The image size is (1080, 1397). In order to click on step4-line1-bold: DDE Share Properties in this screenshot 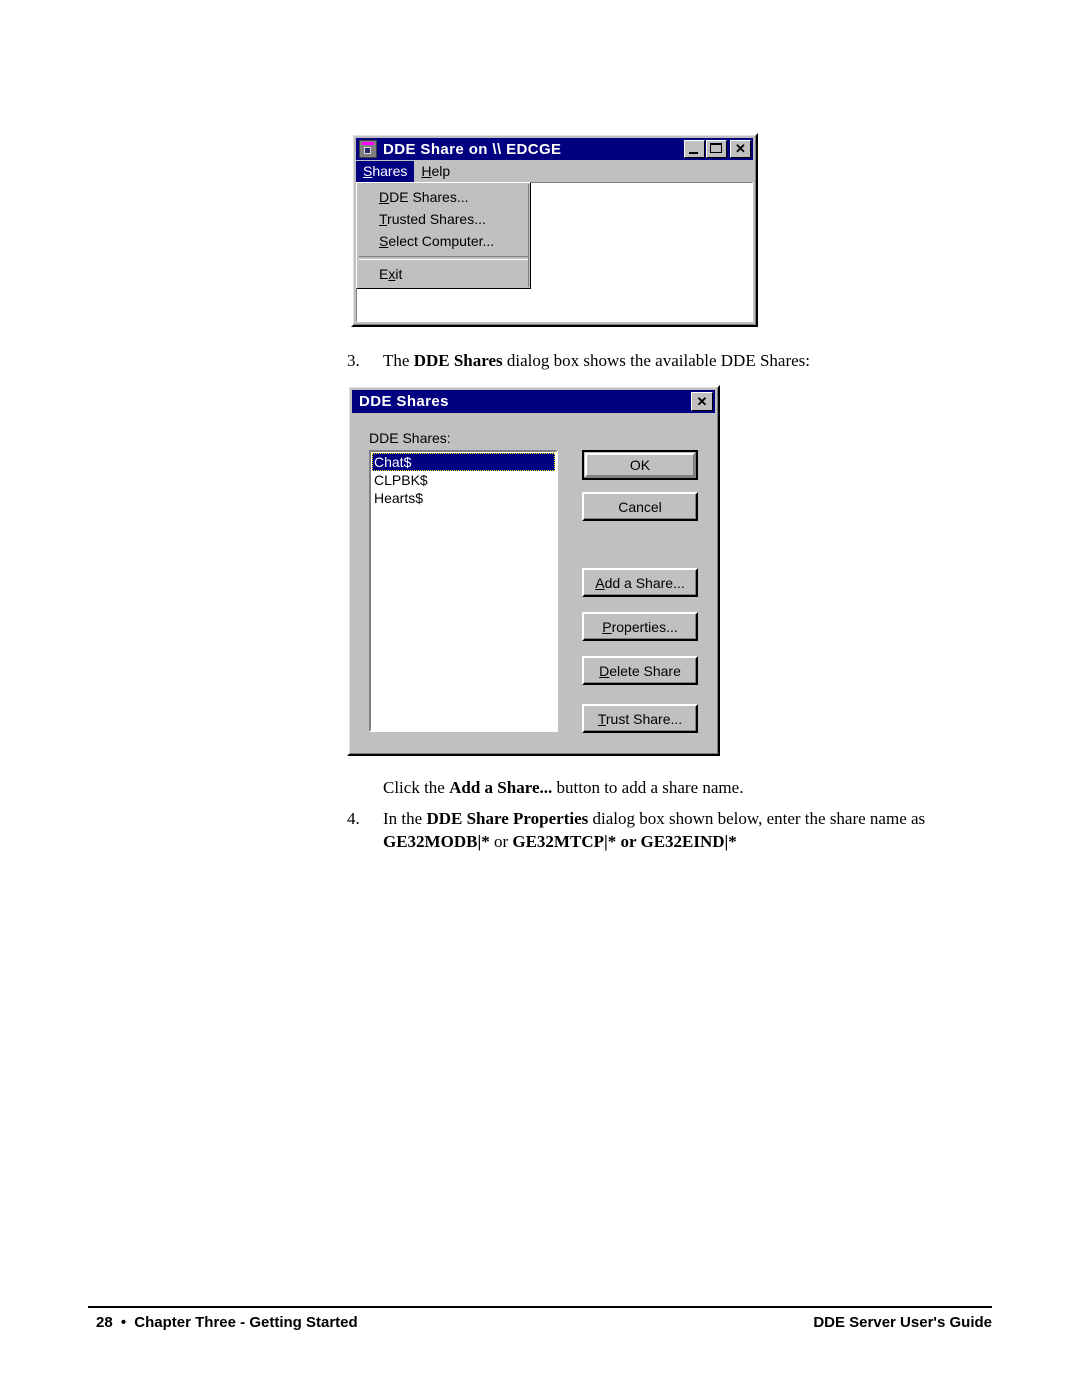, I will do `click(507, 818)`.